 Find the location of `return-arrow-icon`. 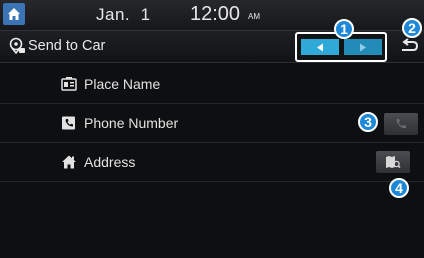

return-arrow-icon is located at coordinates (410, 44).